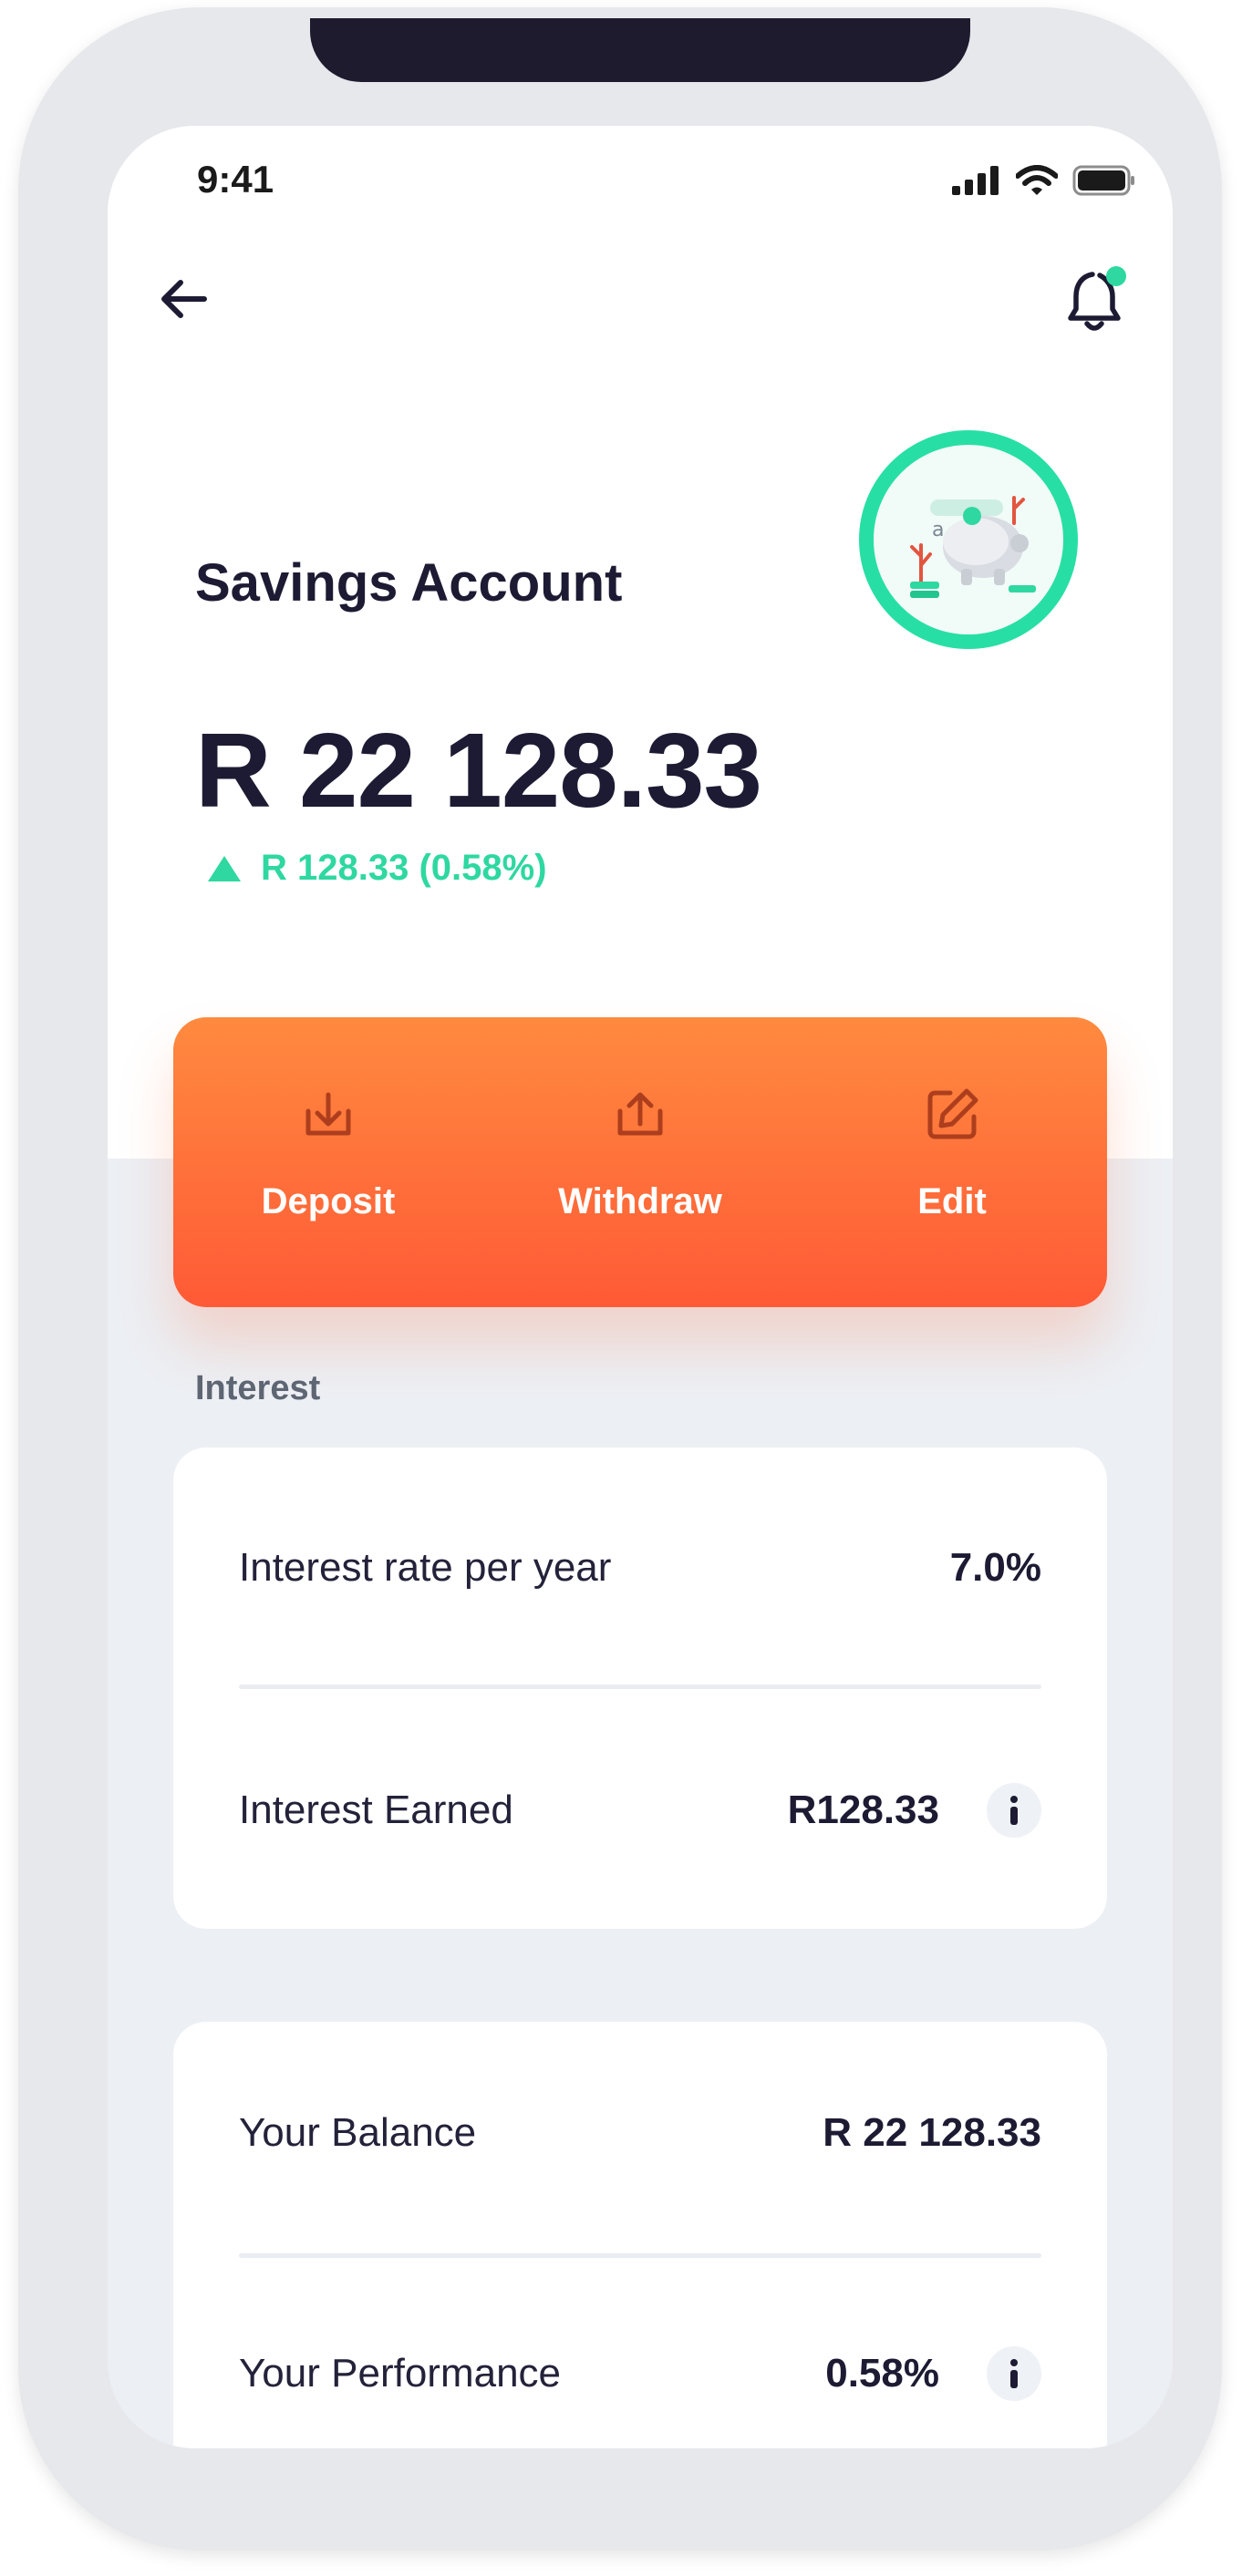  Describe the element at coordinates (478, 770) in the screenshot. I see `account-balance: R 22 128.33` at that location.